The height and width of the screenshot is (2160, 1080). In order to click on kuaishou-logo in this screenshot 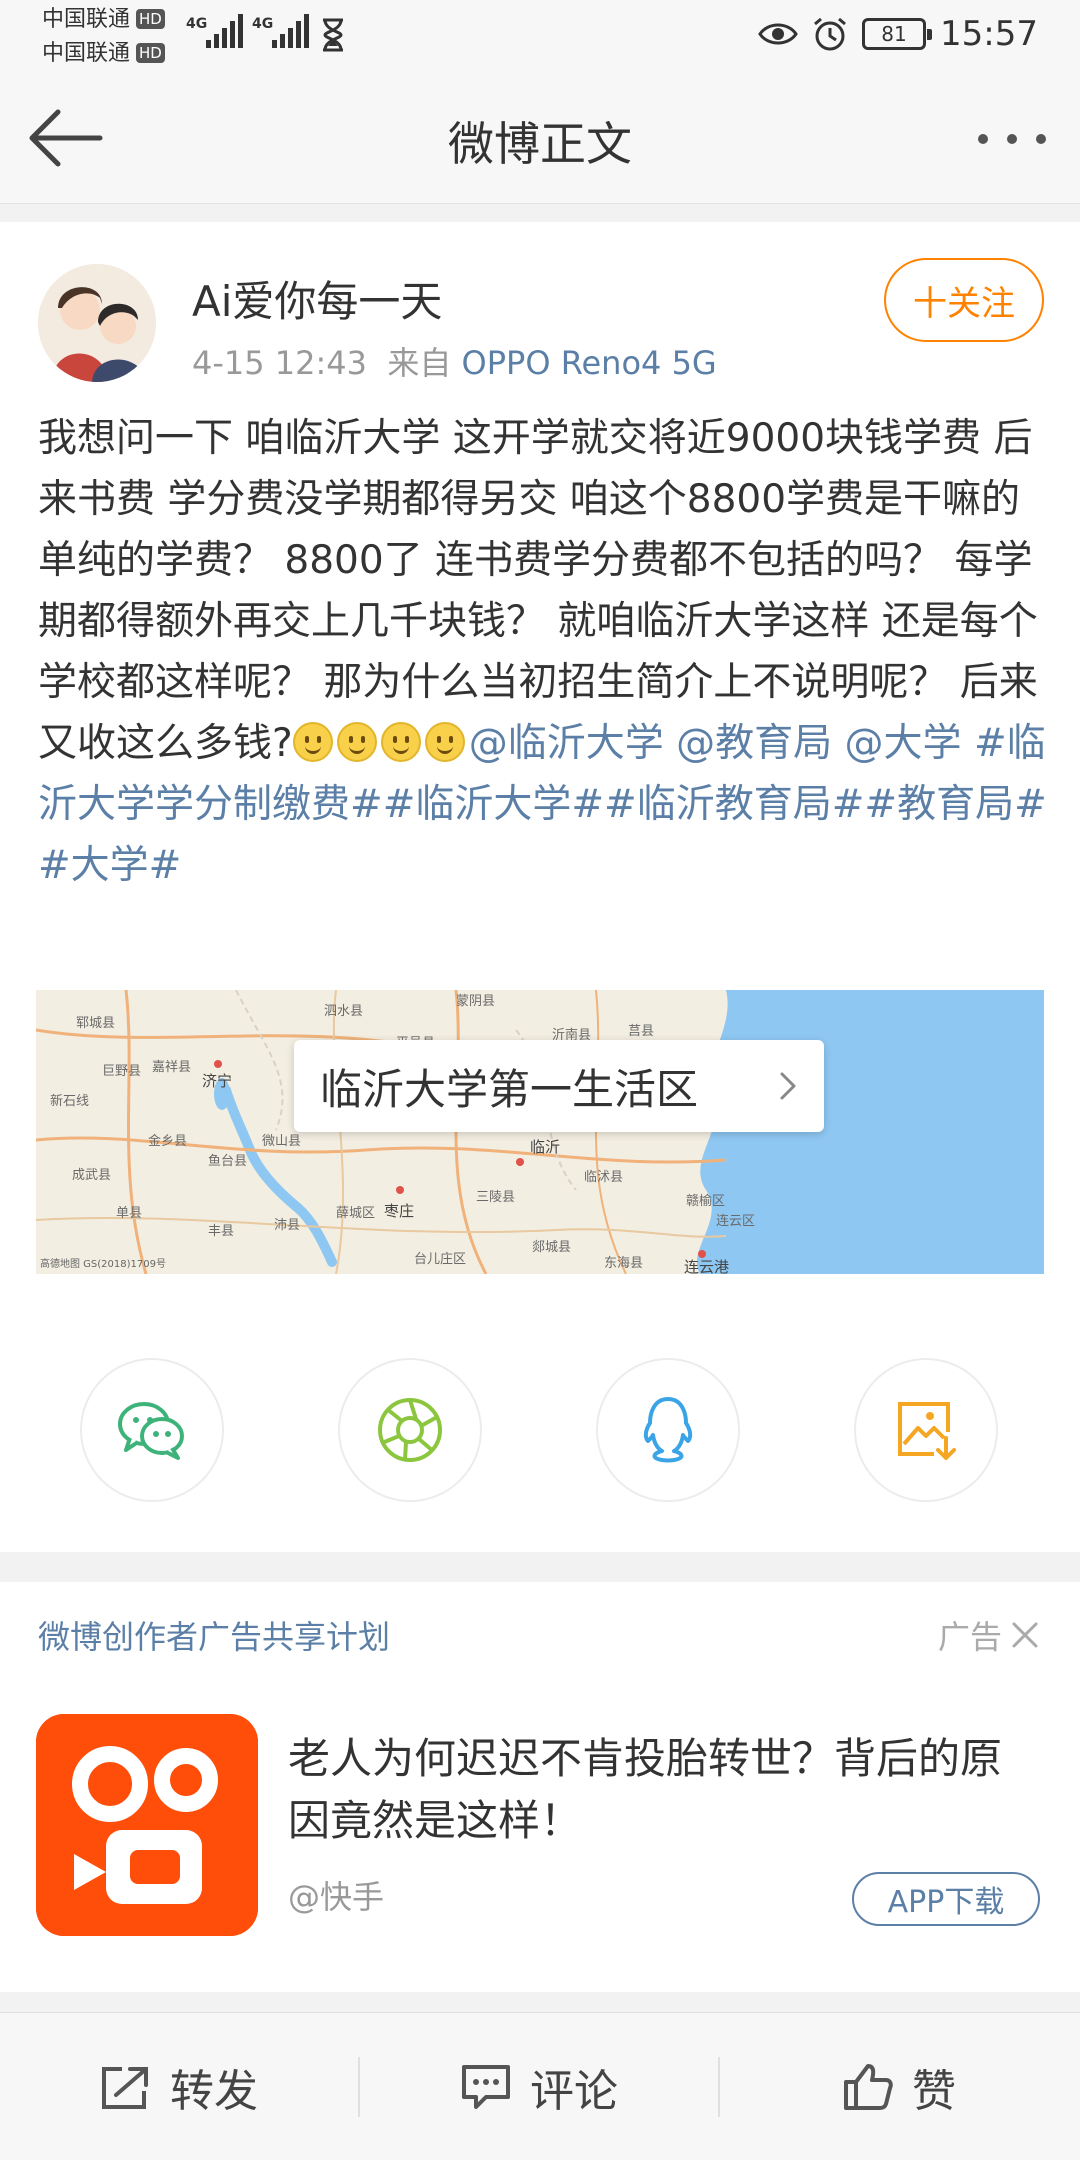, I will do `click(147, 1825)`.